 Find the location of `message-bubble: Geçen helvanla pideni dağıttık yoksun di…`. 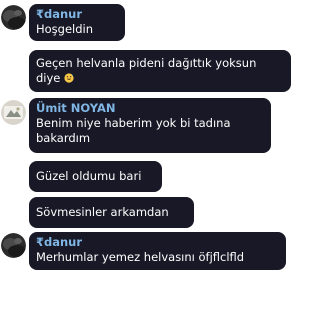

message-bubble: Geçen helvanla pideni dağıttık yoksun di… is located at coordinates (160, 71).